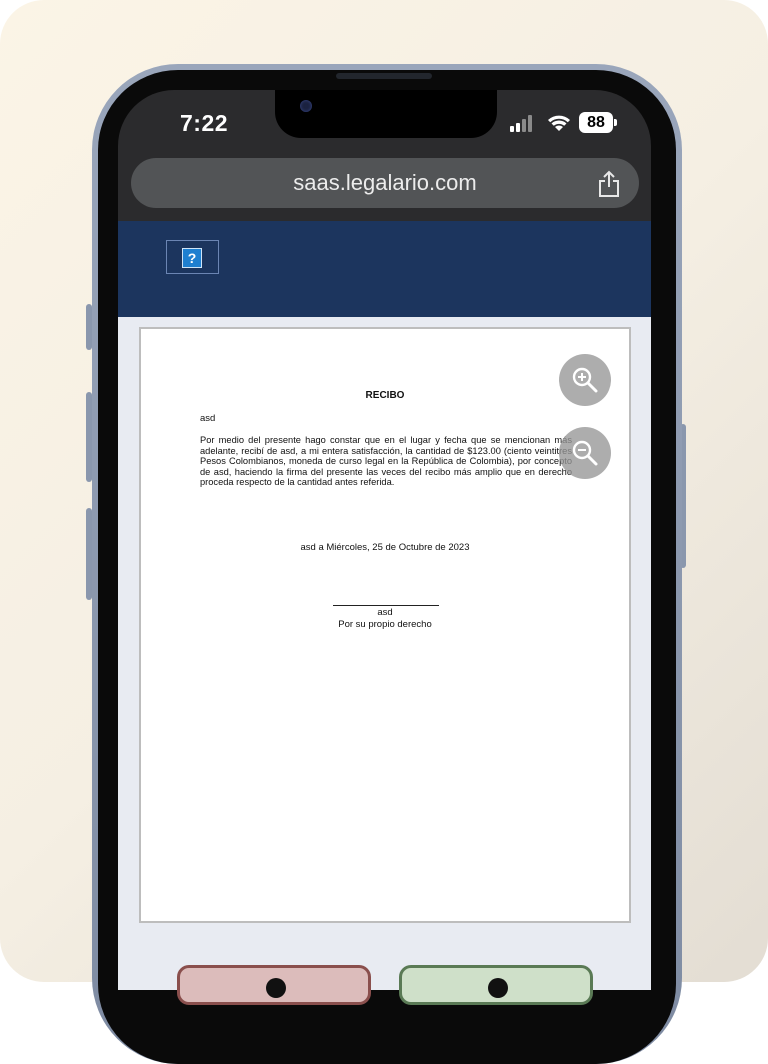 This screenshot has height=1064, width=768. I want to click on help-icon: ?, so click(192, 258).